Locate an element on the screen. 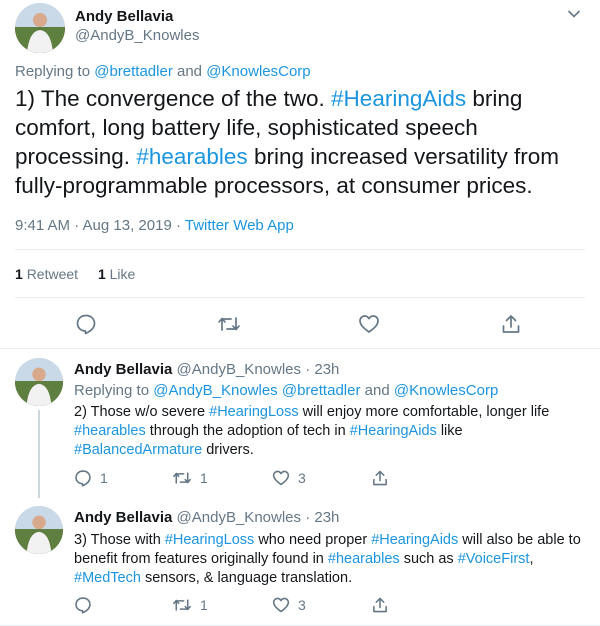 This screenshot has height=626, width=600. hashtag-link: #VoiceFirst is located at coordinates (494, 559).